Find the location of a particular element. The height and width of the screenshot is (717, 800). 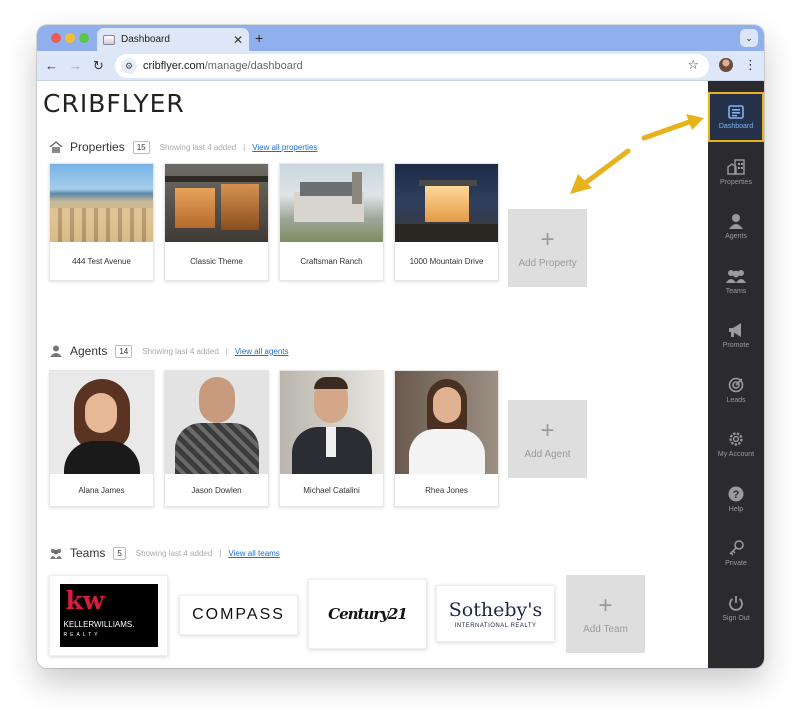

sidebar-item-sign-out: Sign Out is located at coordinates (736, 608).